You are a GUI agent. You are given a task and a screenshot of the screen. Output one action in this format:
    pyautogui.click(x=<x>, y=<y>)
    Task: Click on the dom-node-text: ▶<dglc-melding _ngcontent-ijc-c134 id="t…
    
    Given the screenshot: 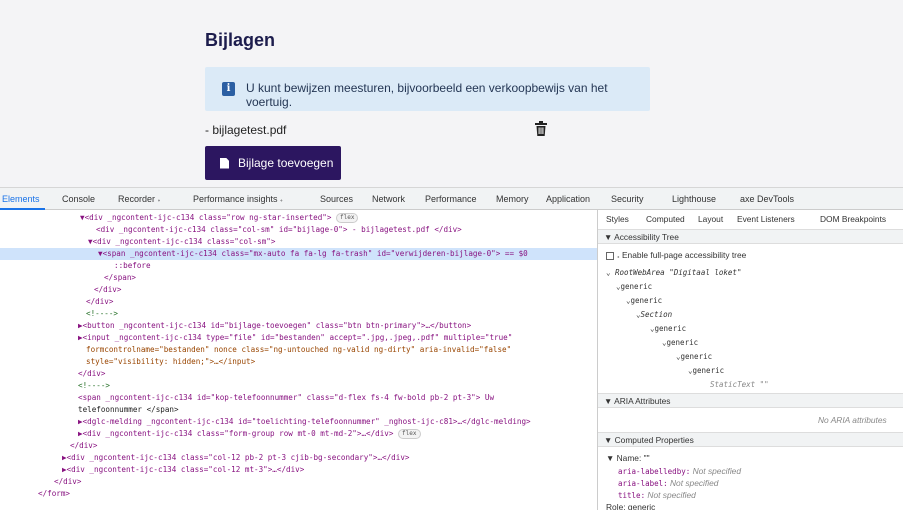 What is the action you would take?
    pyautogui.click(x=304, y=421)
    